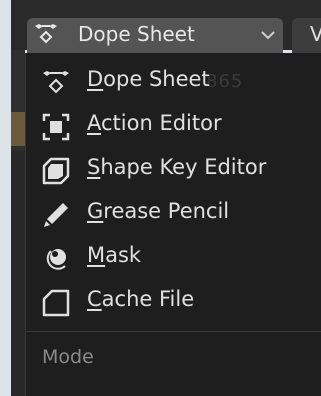 The image size is (321, 396). Describe the element at coordinates (154, 123) in the screenshot. I see `menu-item-label: Action Editor` at that location.